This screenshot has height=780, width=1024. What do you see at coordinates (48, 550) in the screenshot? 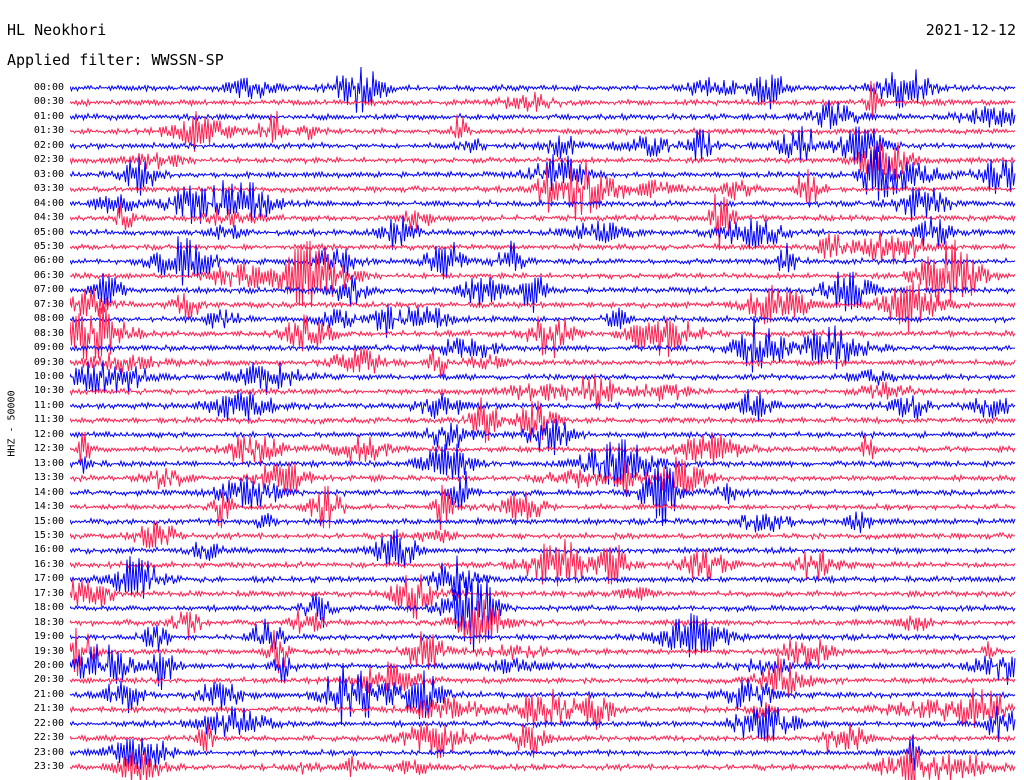
I see `time-label: 16:00` at bounding box center [48, 550].